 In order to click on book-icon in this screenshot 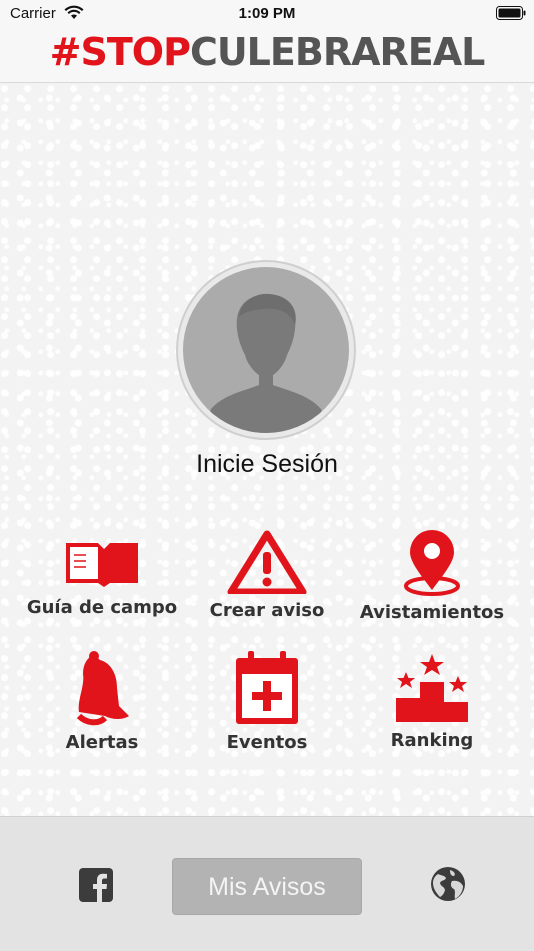, I will do `click(102, 565)`.